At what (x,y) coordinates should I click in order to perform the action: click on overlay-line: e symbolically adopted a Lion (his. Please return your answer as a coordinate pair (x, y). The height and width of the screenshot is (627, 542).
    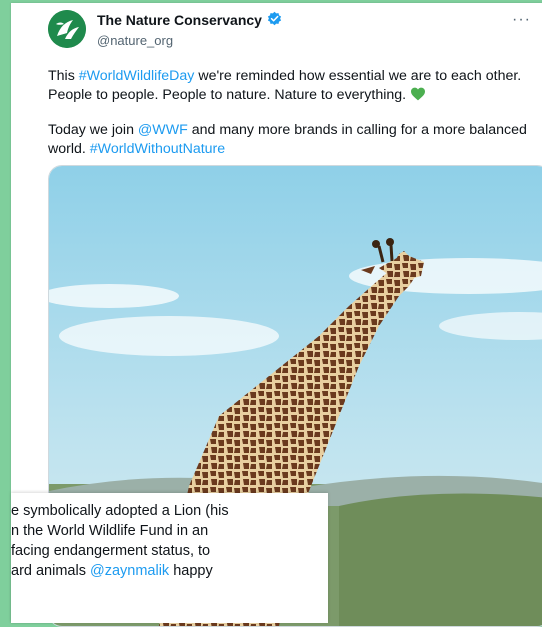
    Looking at the image, I should click on (120, 511).